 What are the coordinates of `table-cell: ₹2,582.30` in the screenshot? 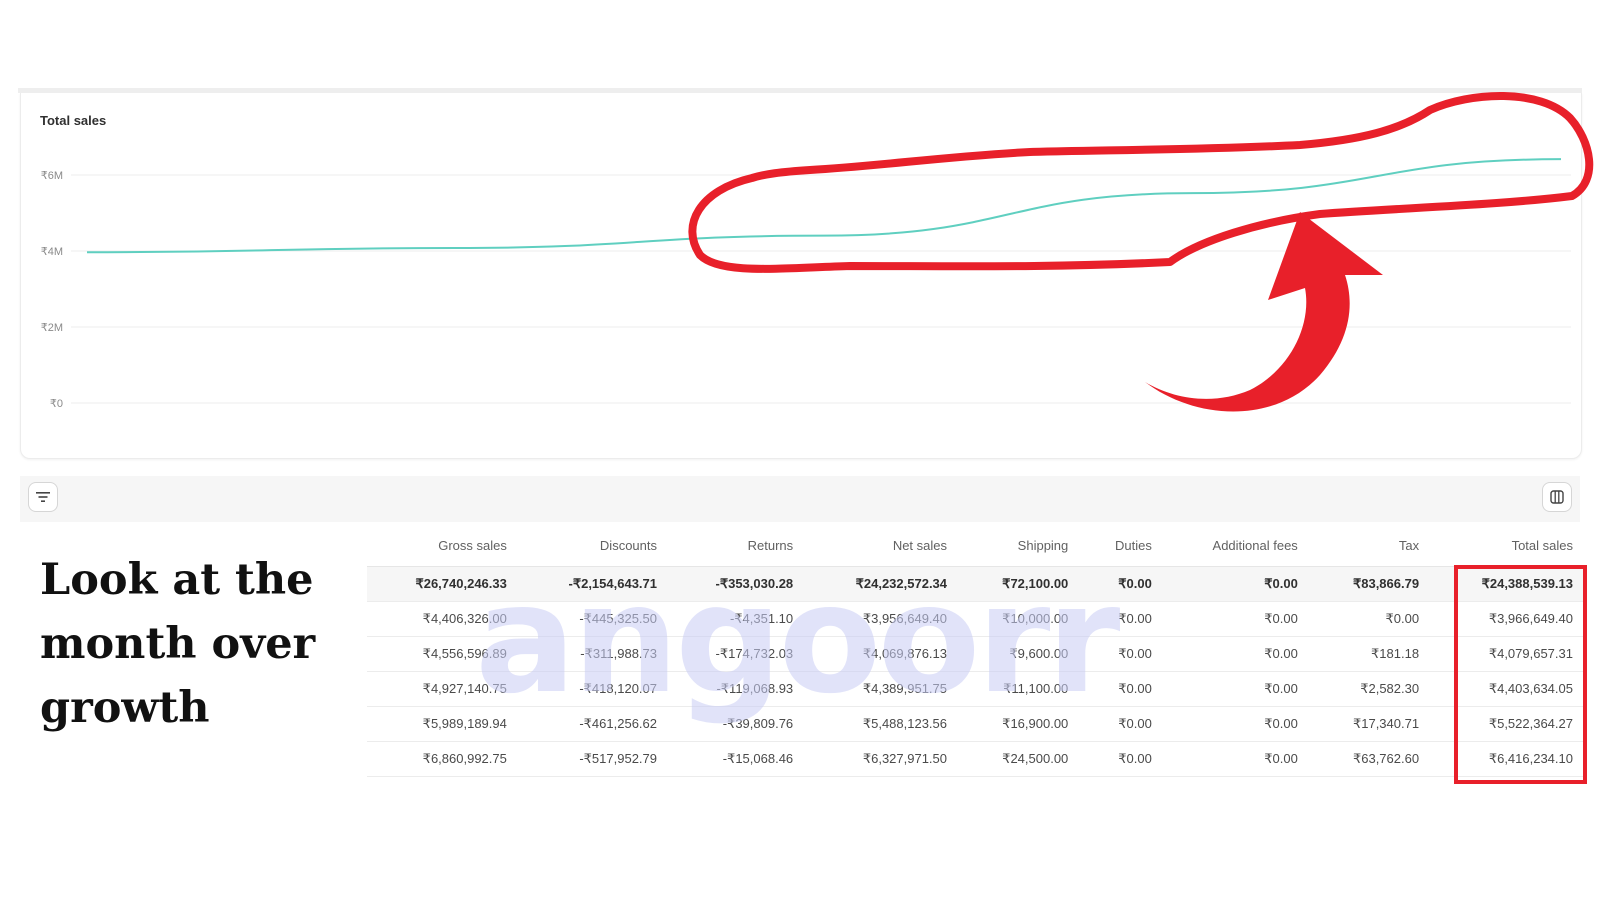 It's located at (1372, 689).